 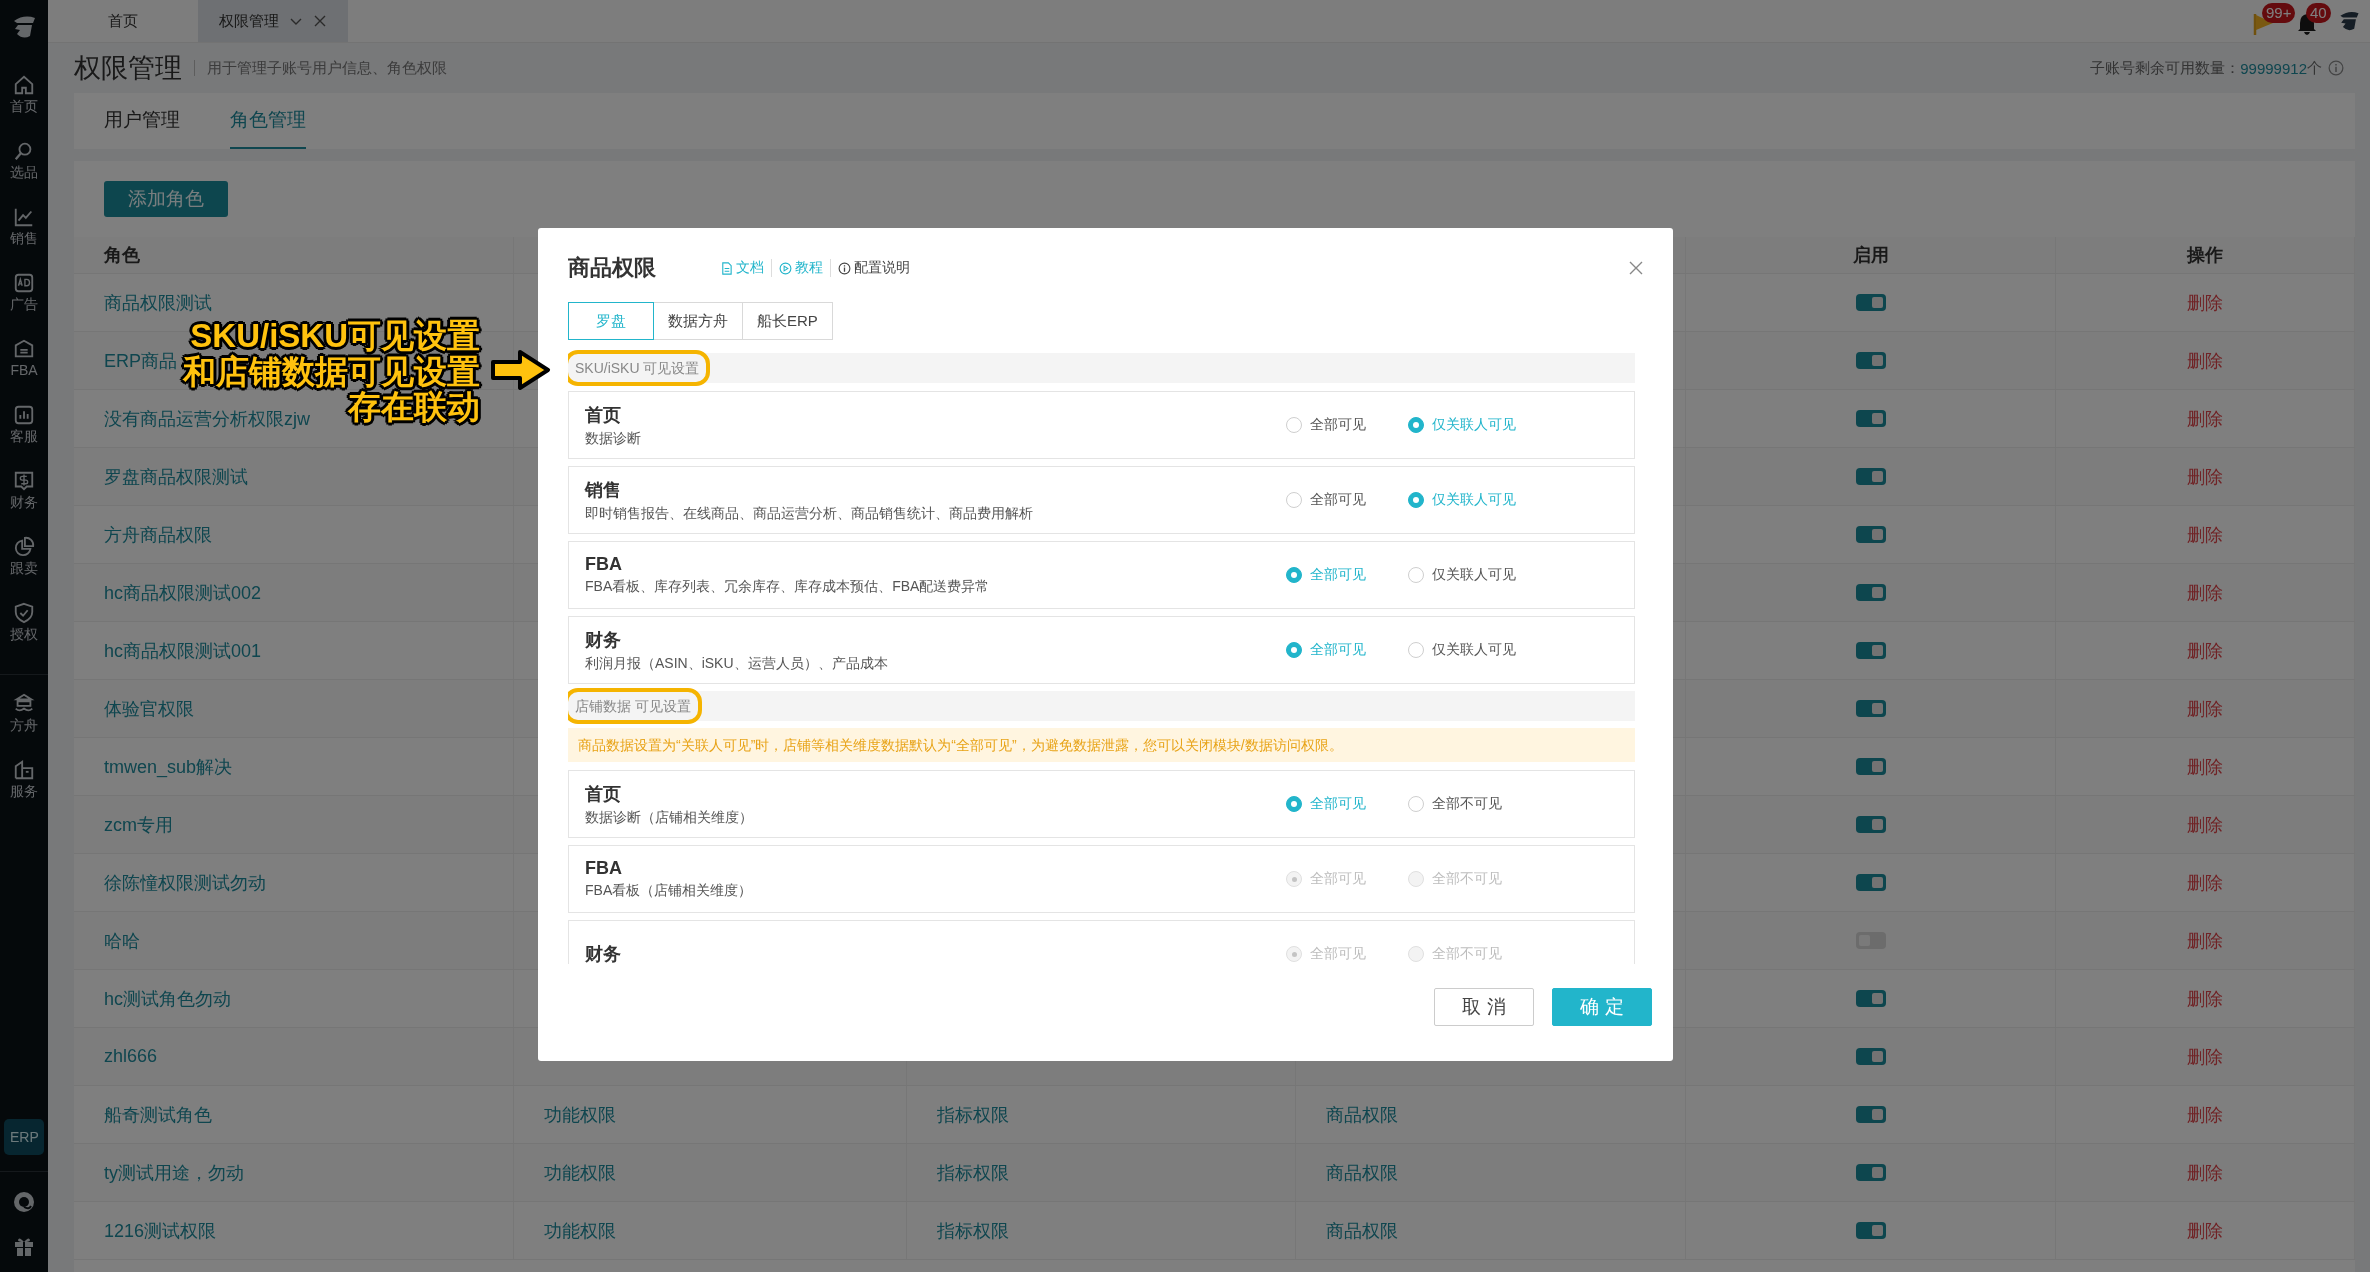 What do you see at coordinates (24, 364) in the screenshot?
I see `sidebar-item: FBA` at bounding box center [24, 364].